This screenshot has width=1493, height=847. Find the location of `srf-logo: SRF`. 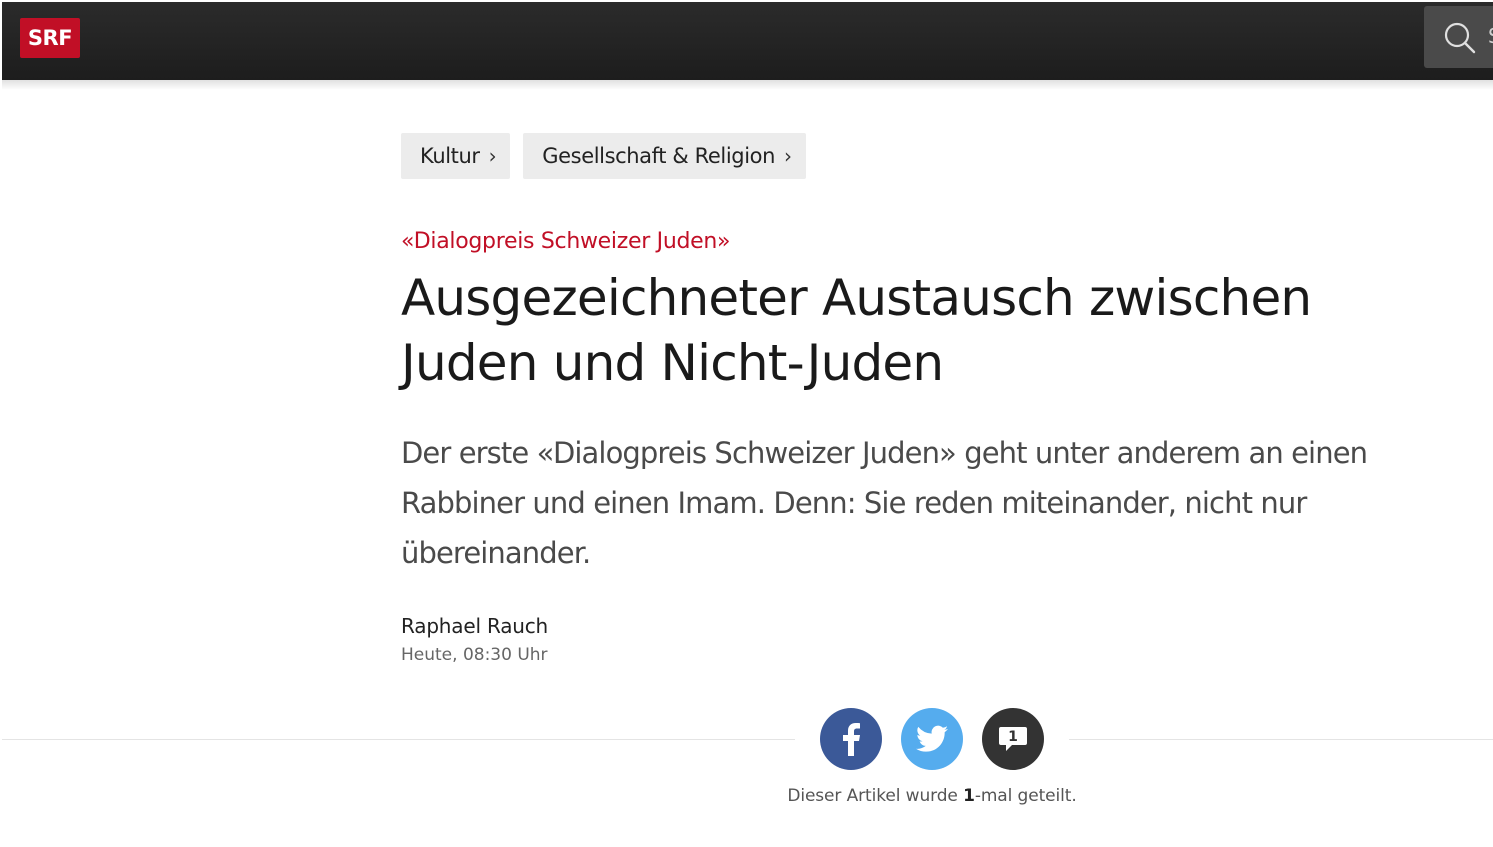

srf-logo: SRF is located at coordinates (50, 38).